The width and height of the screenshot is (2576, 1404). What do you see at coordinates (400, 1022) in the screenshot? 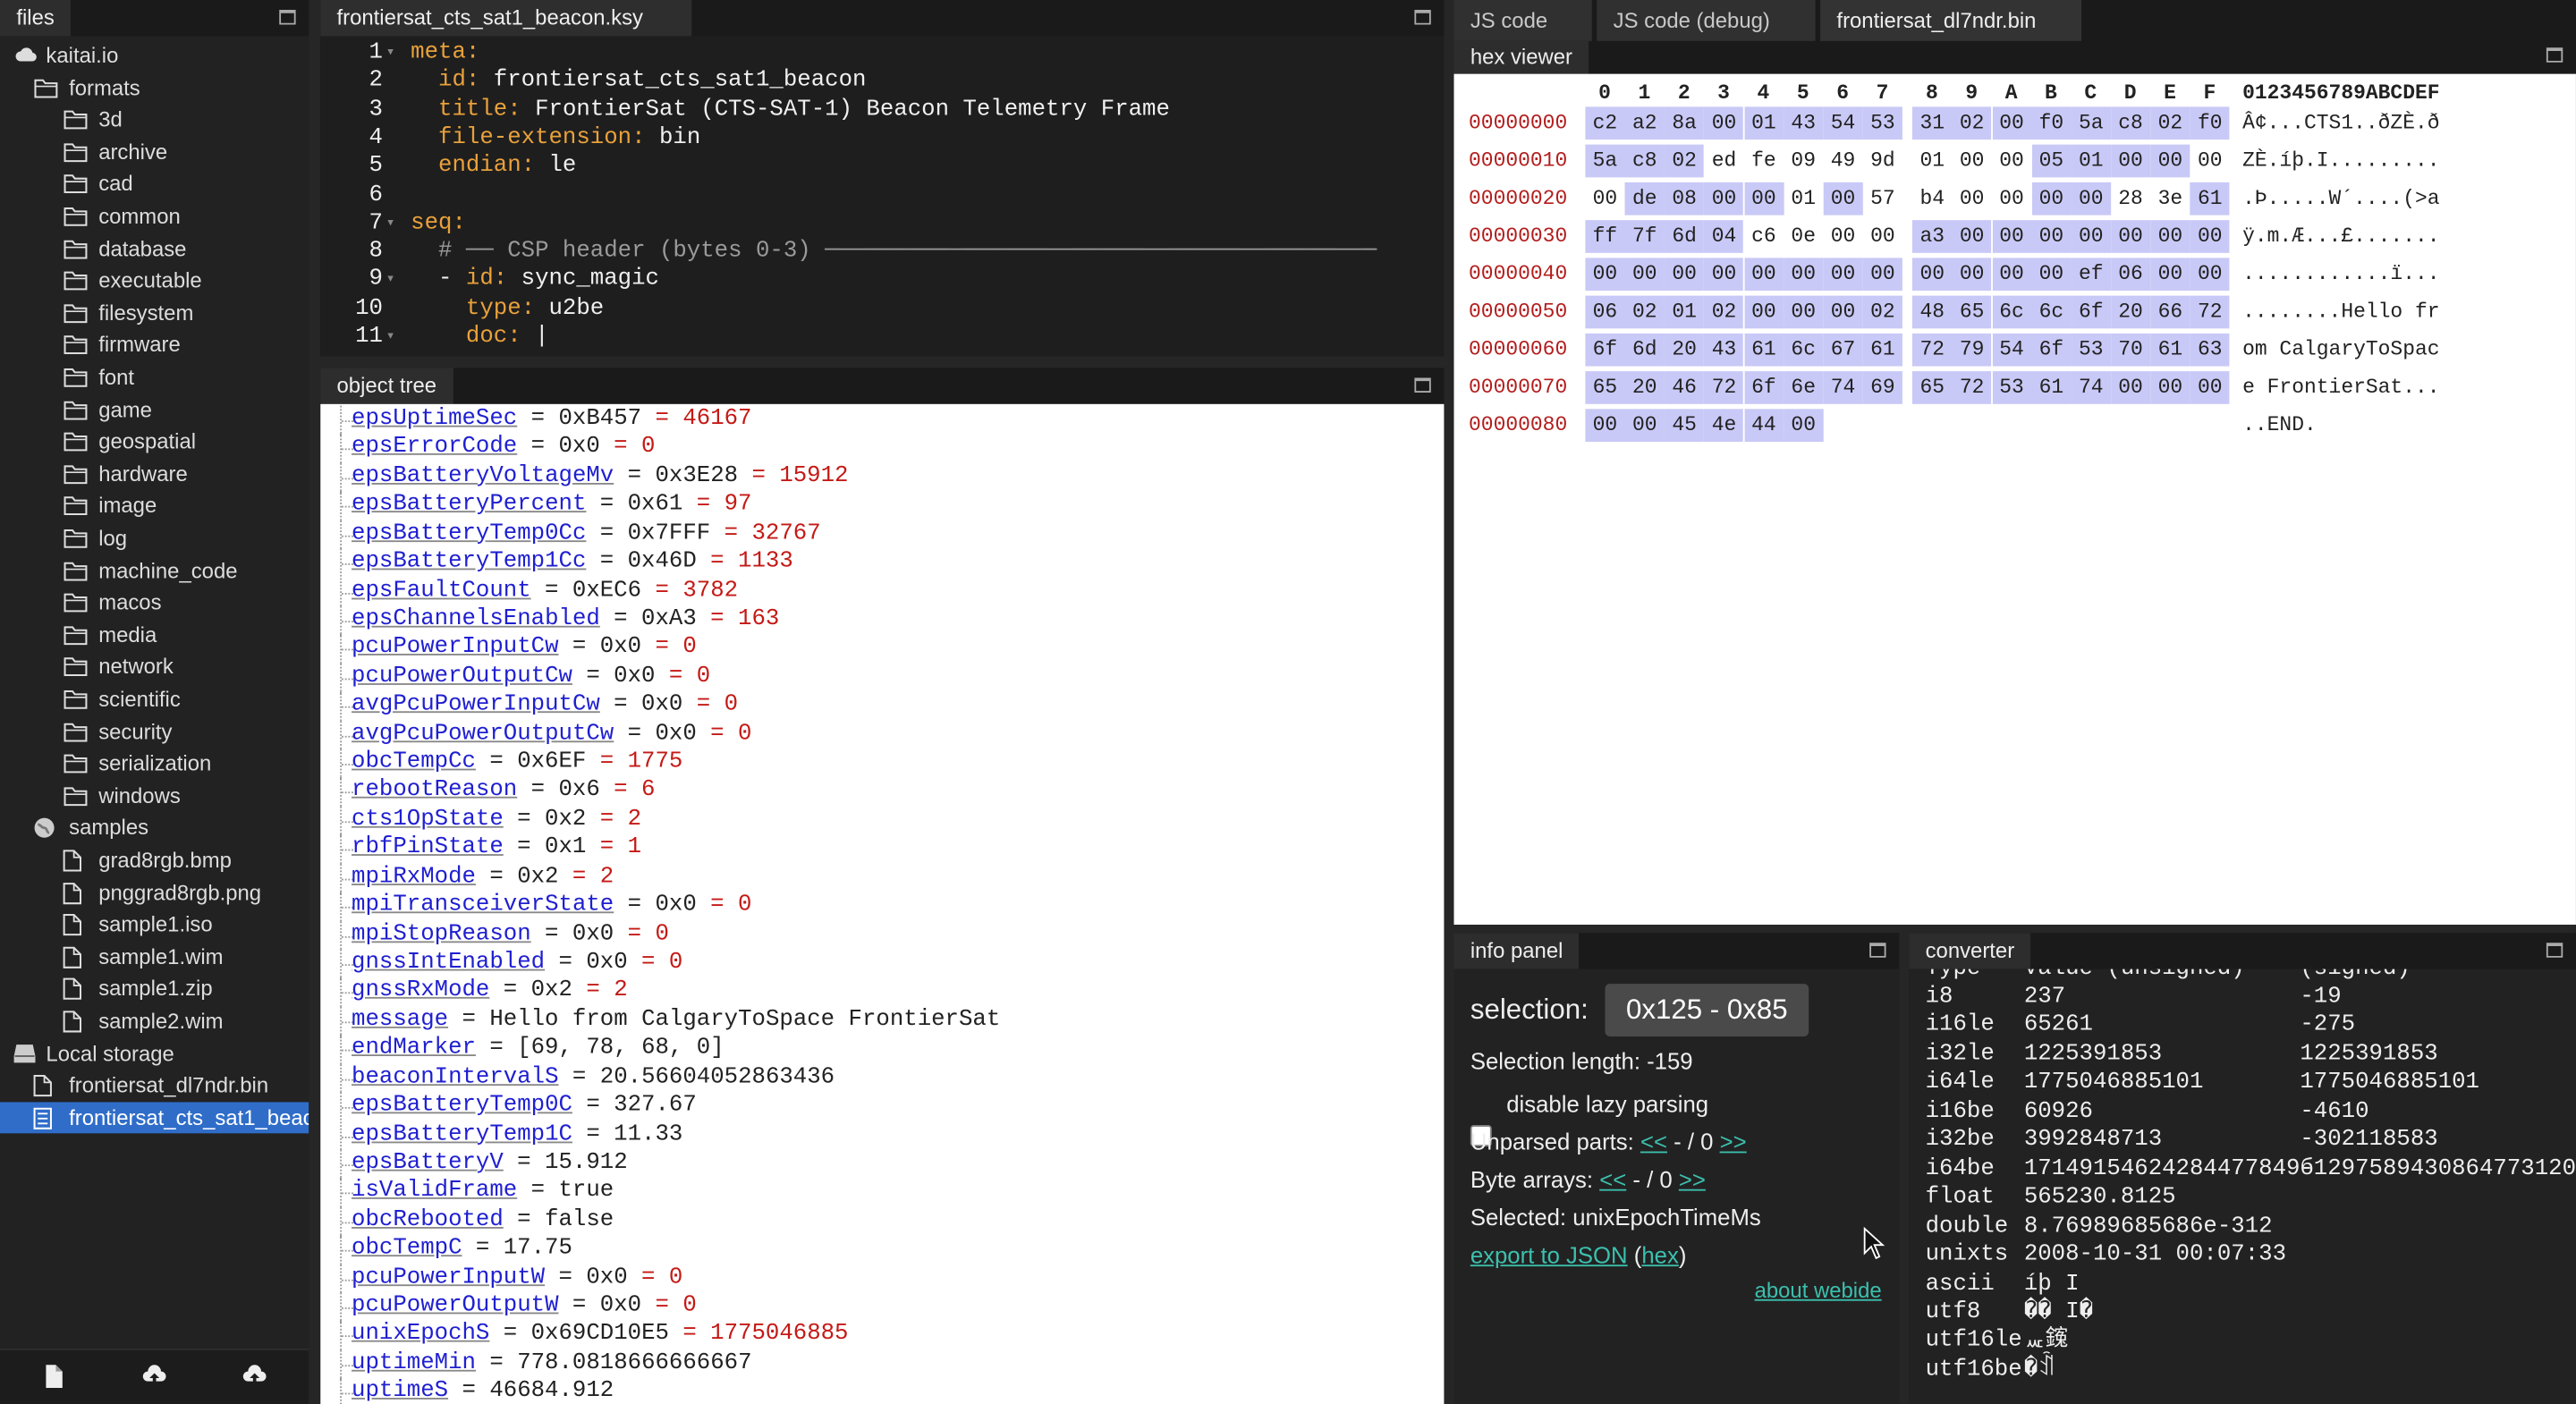
I see `field-name: message` at bounding box center [400, 1022].